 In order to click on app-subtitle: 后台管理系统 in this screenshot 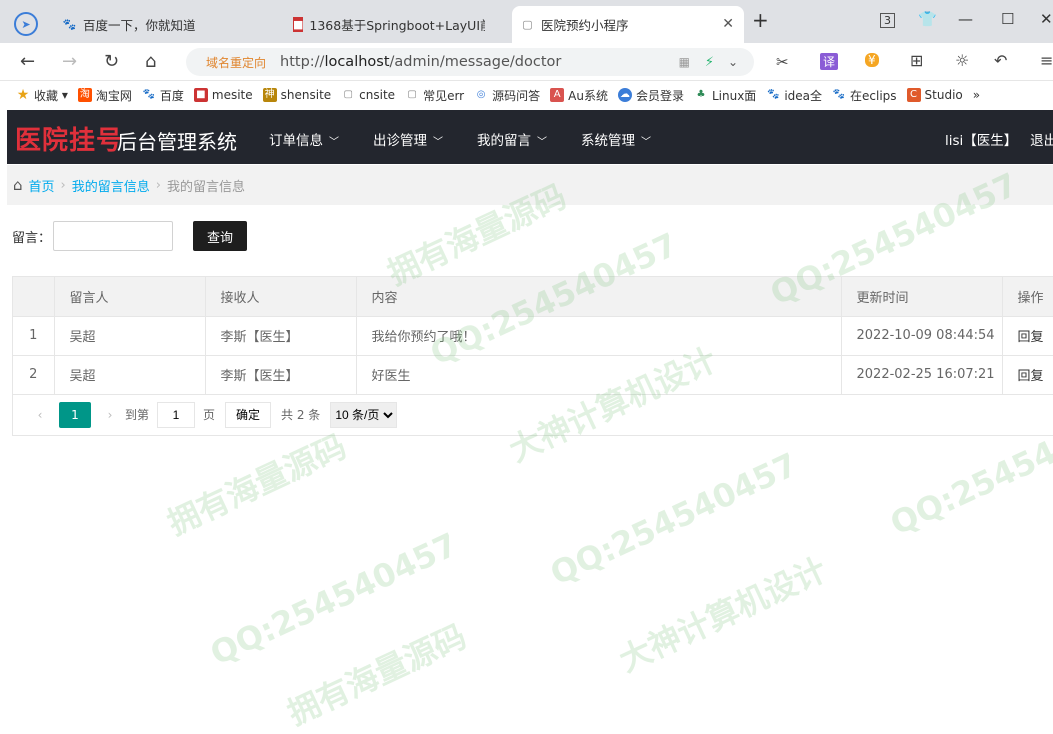, I will do `click(177, 142)`.